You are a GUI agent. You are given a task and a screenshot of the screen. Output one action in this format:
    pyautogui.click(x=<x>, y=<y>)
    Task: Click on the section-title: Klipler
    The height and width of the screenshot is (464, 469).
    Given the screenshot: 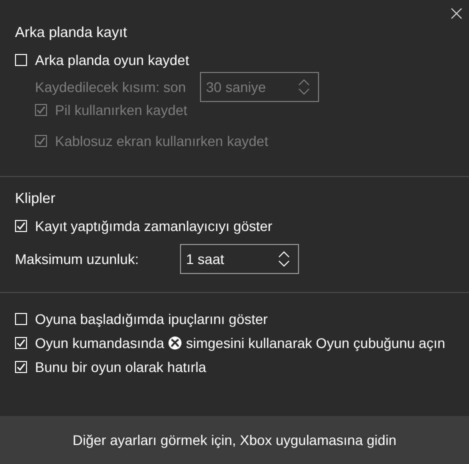 What is the action you would take?
    pyautogui.click(x=35, y=199)
    